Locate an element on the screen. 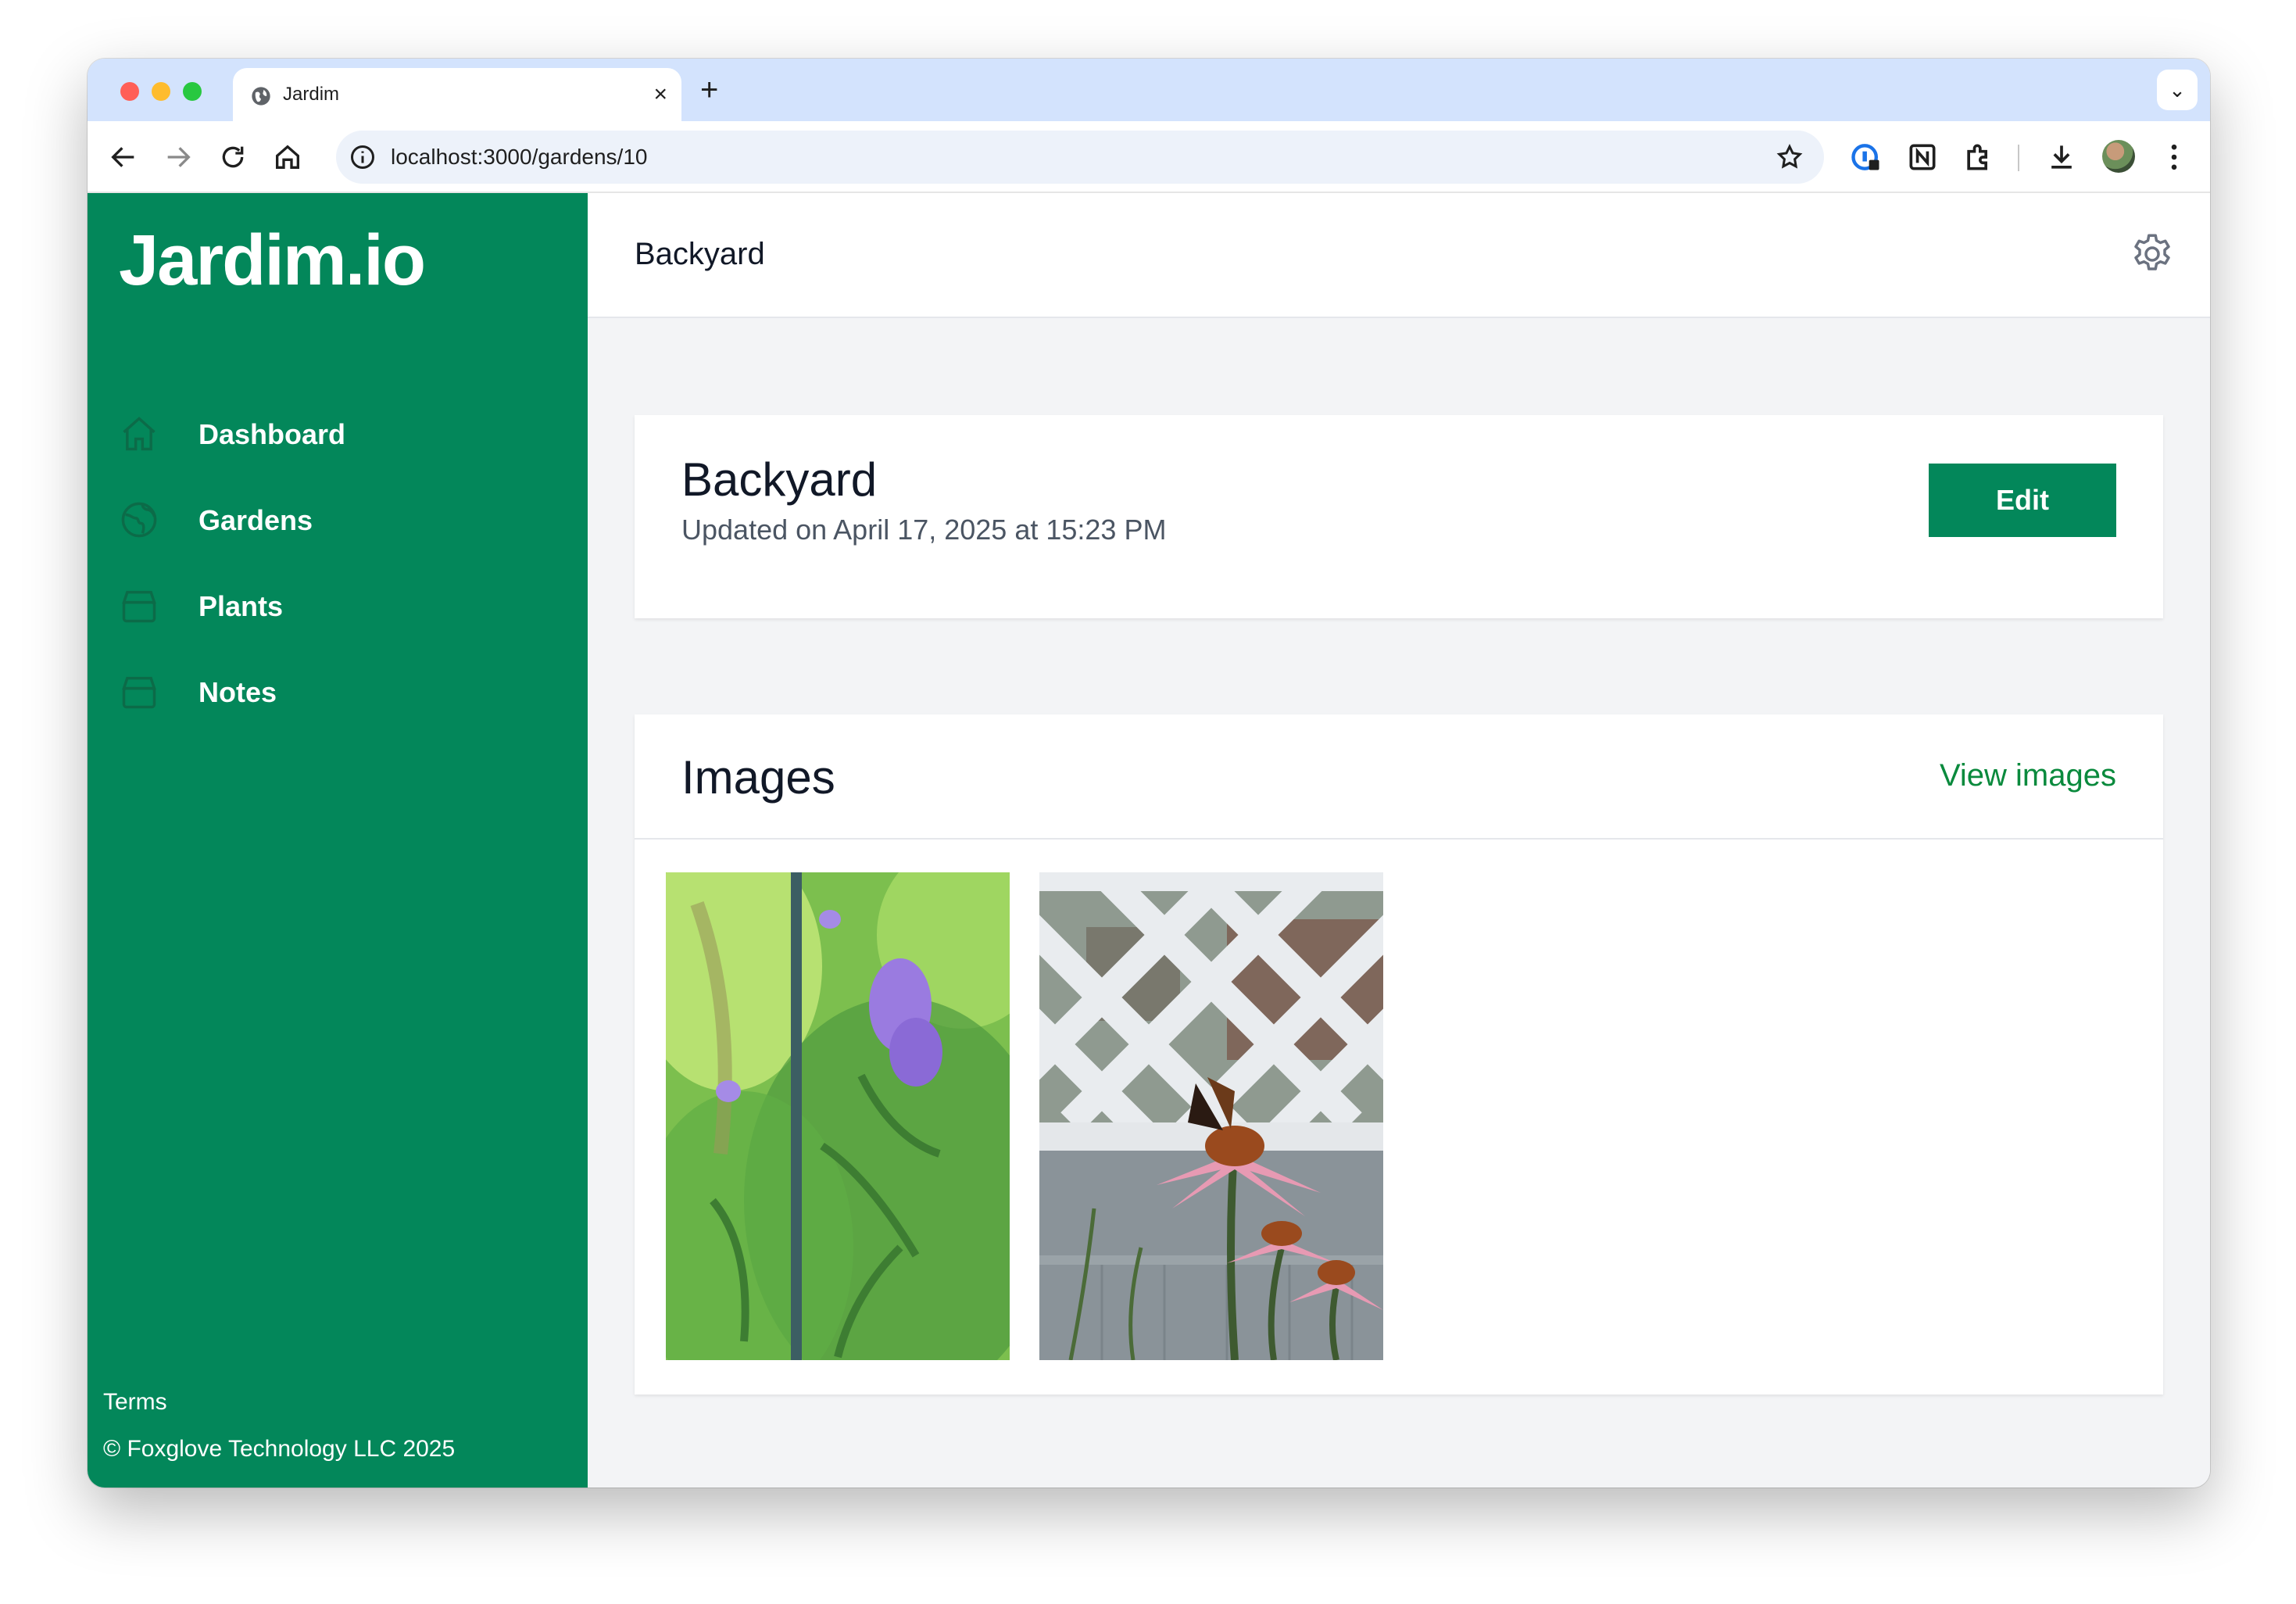 This screenshot has width=2296, height=1604. tab-strip: Jardim × + ⌄ is located at coordinates (1149, 90).